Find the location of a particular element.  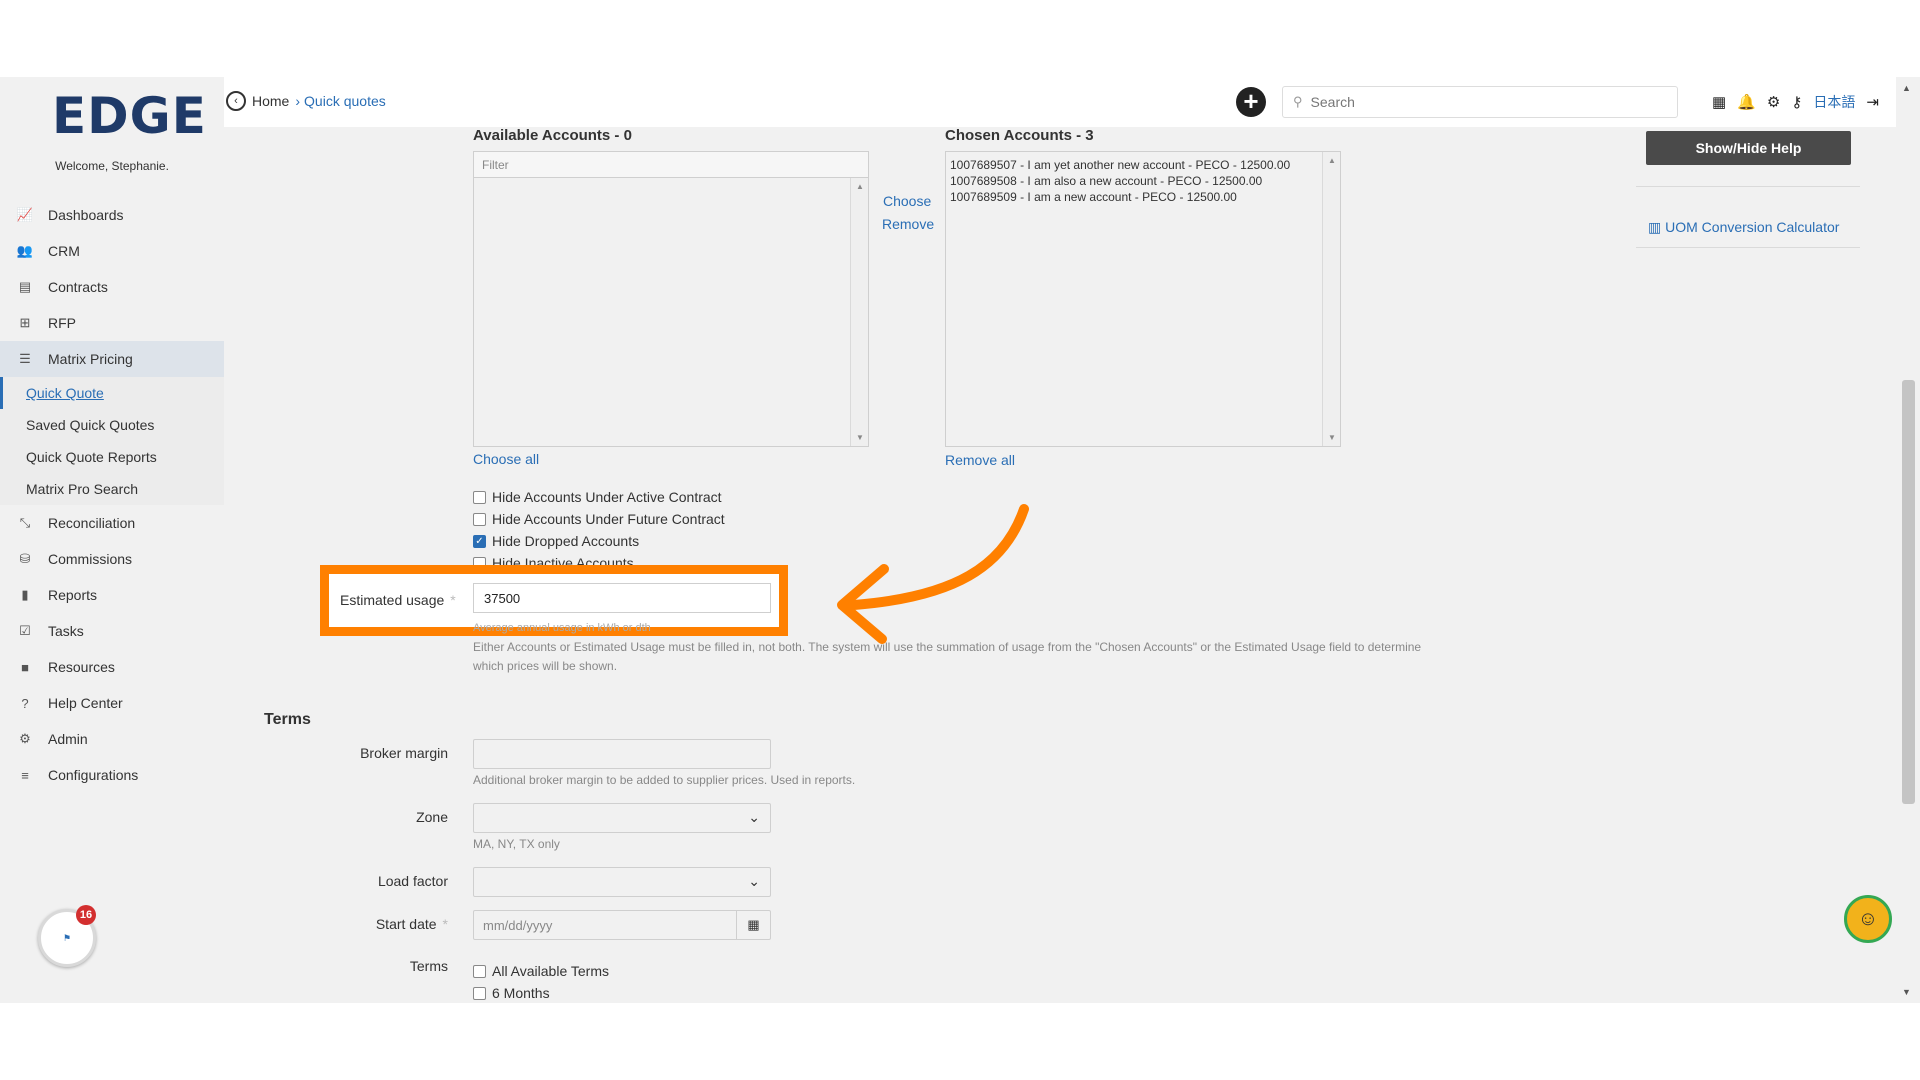

sidebar-item-label: Dashboards is located at coordinates (86, 215).